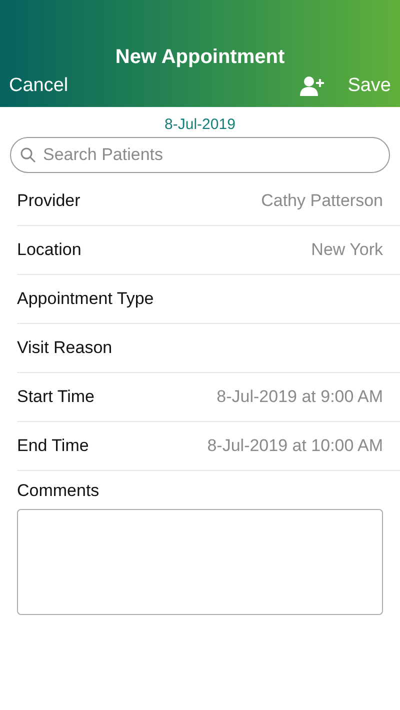 The height and width of the screenshot is (710, 400). What do you see at coordinates (208, 397) in the screenshot?
I see `form-row: Start Time 8-Jul-2019 at 9:00 AM` at bounding box center [208, 397].